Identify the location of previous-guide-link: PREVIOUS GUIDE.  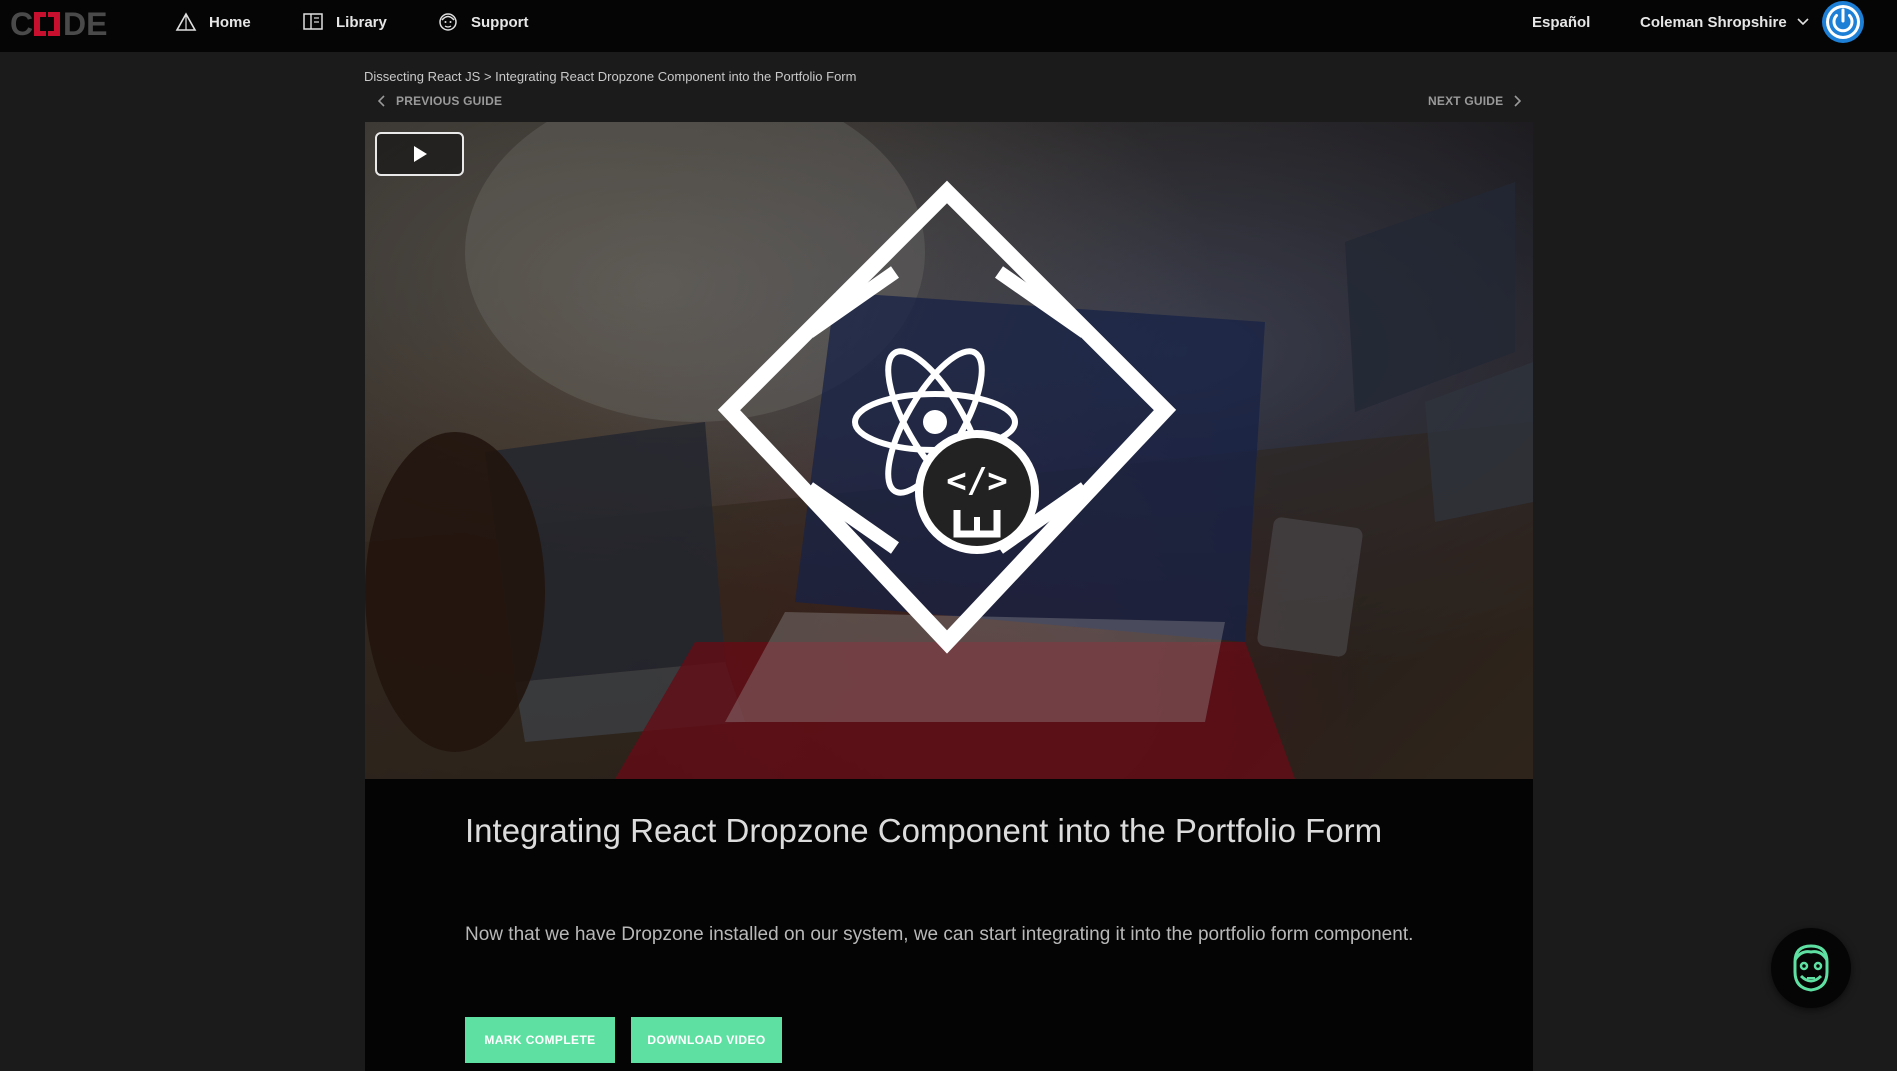
(440, 101).